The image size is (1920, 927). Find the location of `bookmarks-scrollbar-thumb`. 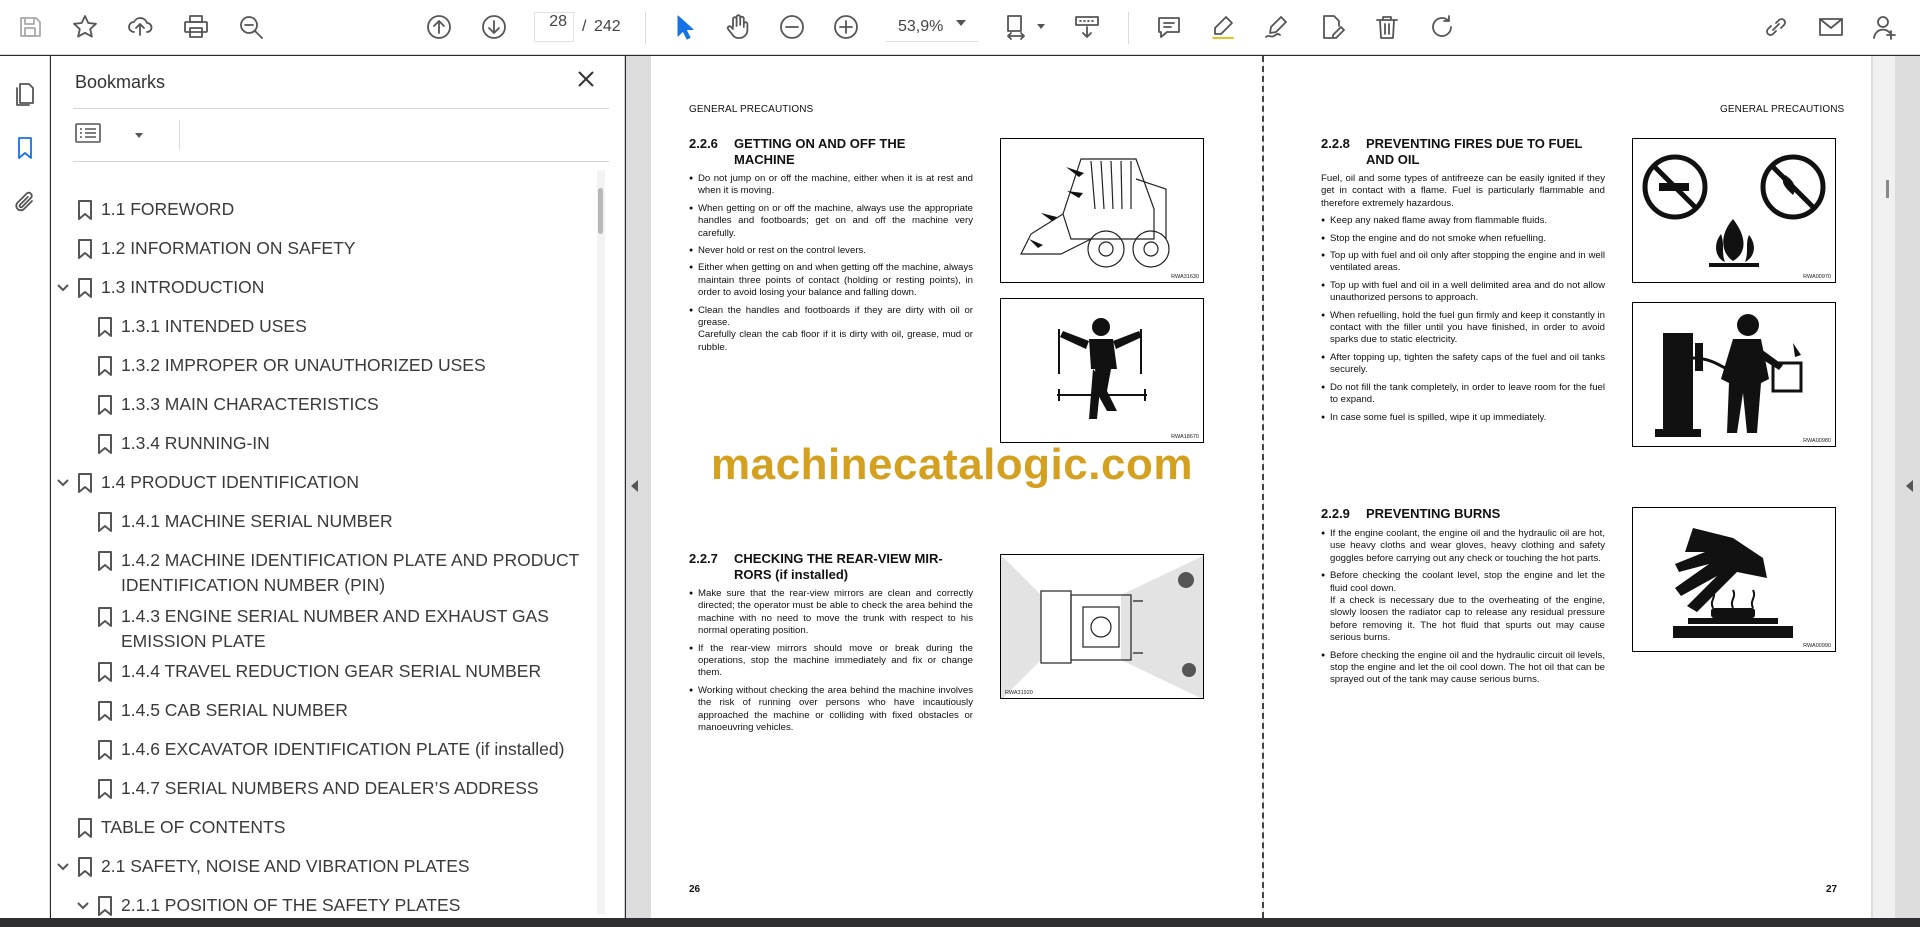

bookmarks-scrollbar-thumb is located at coordinates (600, 211).